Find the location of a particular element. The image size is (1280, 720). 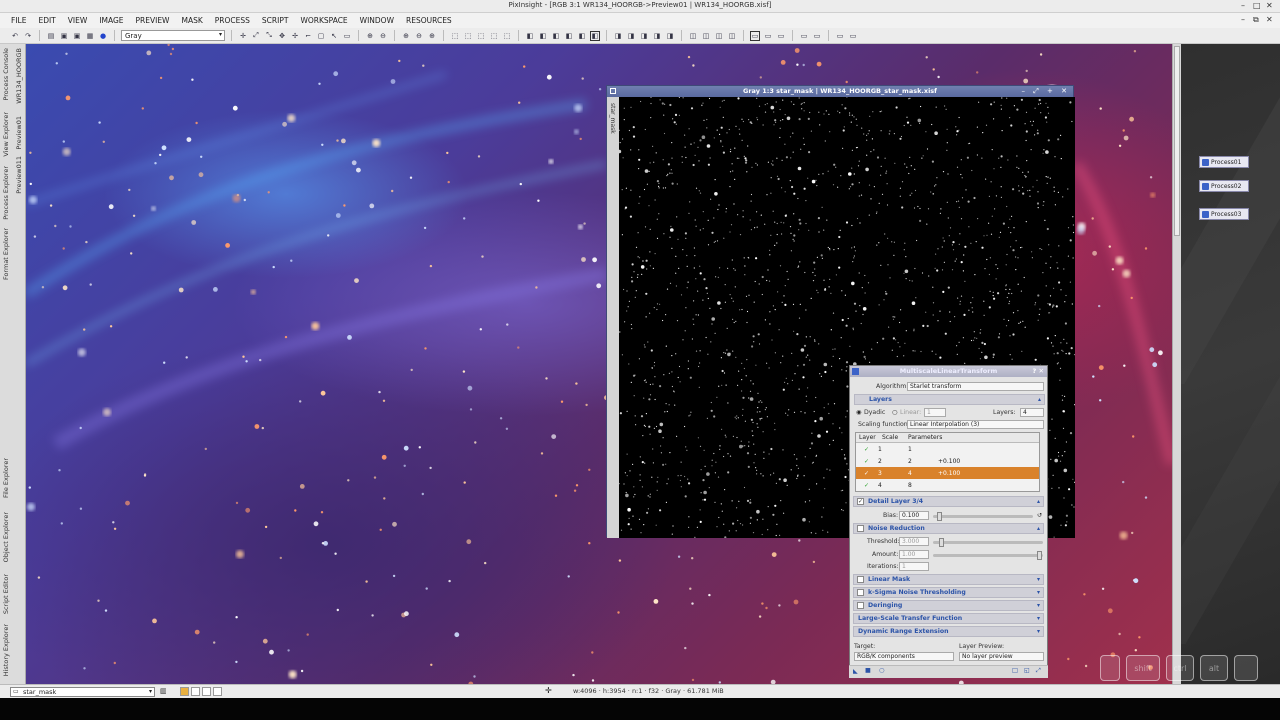

crop-icon: ⌐ is located at coordinates (308, 36).